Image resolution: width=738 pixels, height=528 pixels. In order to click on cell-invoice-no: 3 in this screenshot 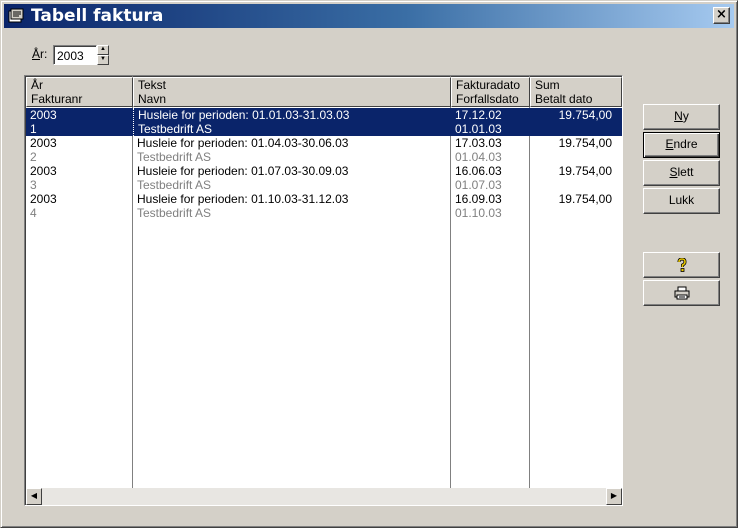, I will do `click(33, 185)`.